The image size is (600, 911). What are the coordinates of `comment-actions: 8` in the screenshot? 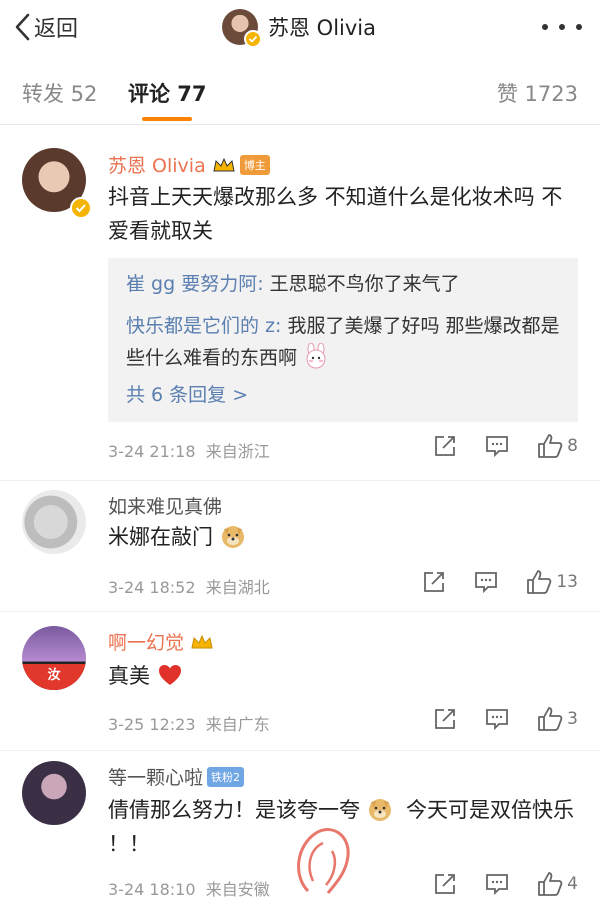 It's located at (505, 446).